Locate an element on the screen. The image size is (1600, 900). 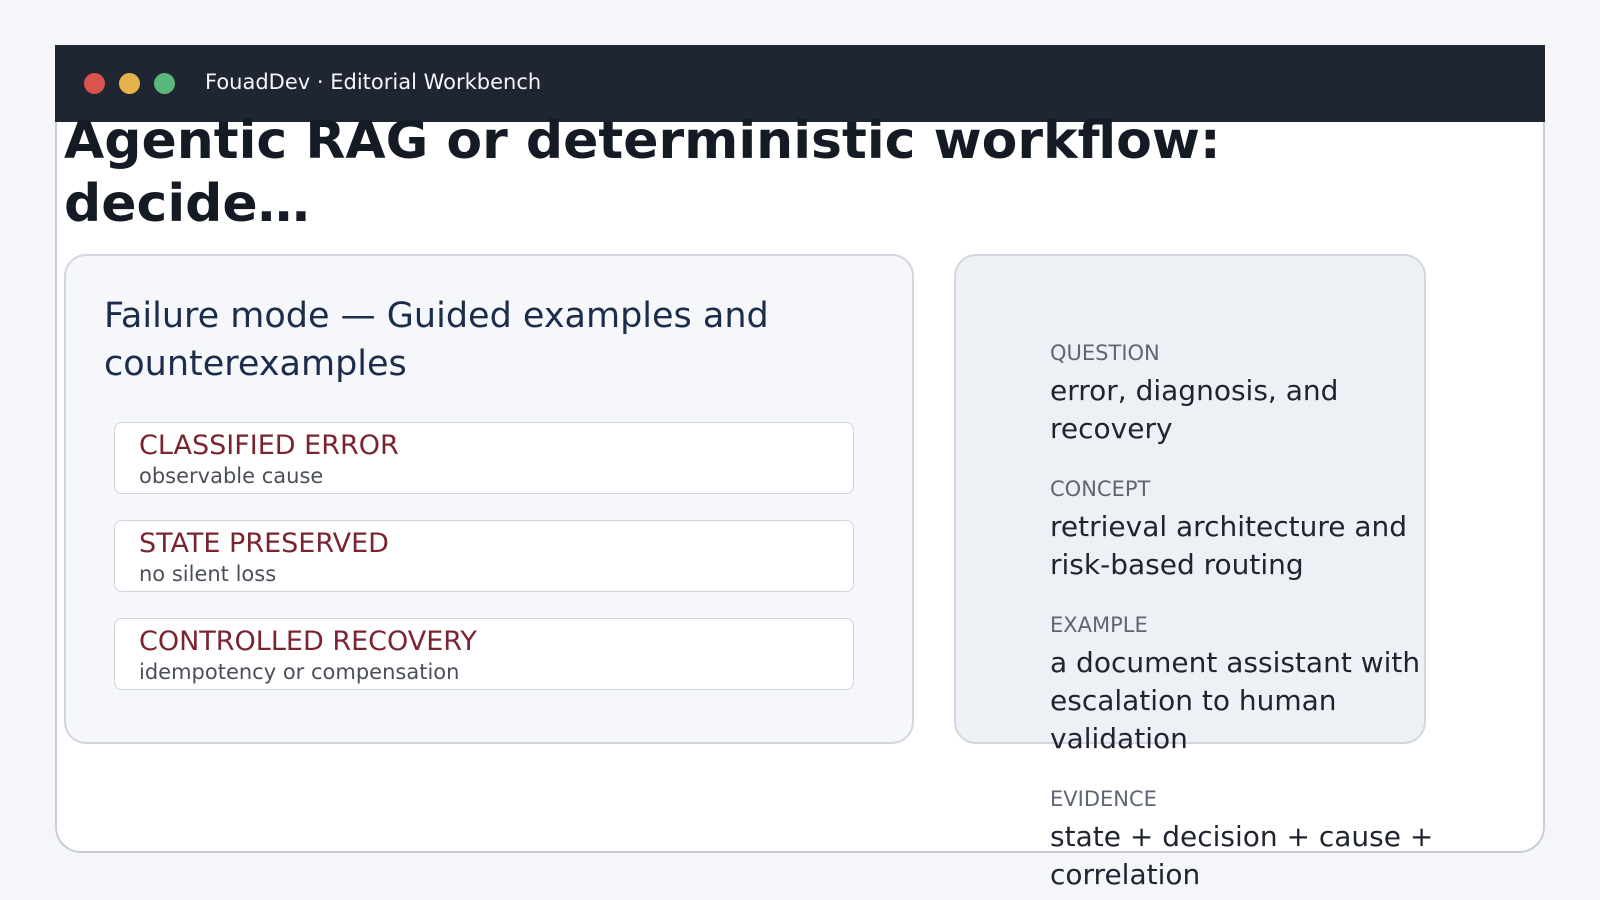
minimize-window-button is located at coordinates (129, 83).